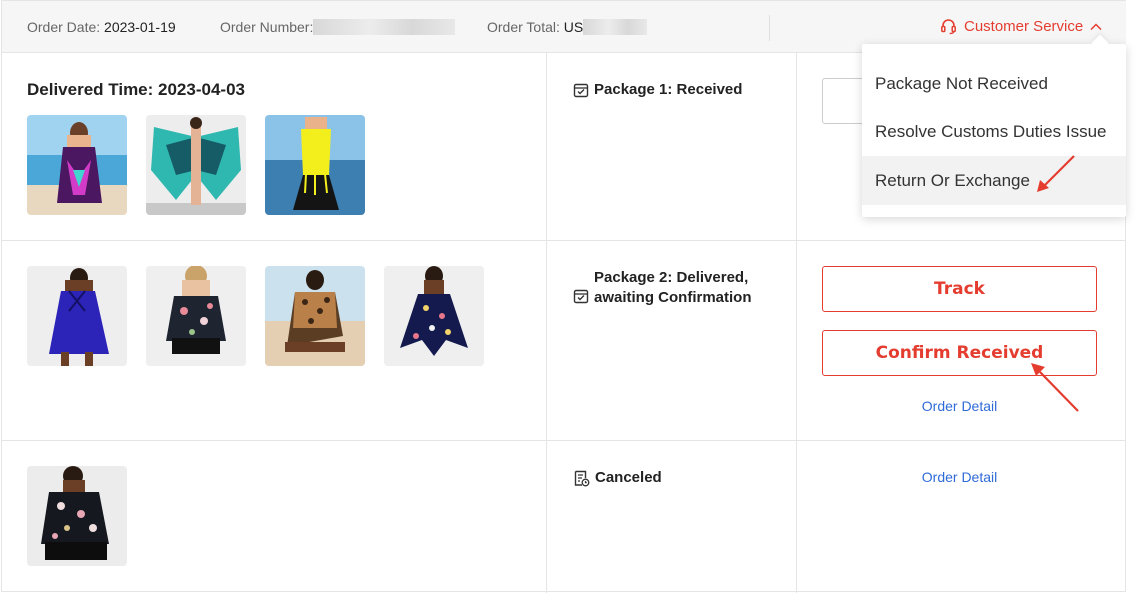  I want to click on order-date: Order Date: 2023-01-19, so click(101, 27).